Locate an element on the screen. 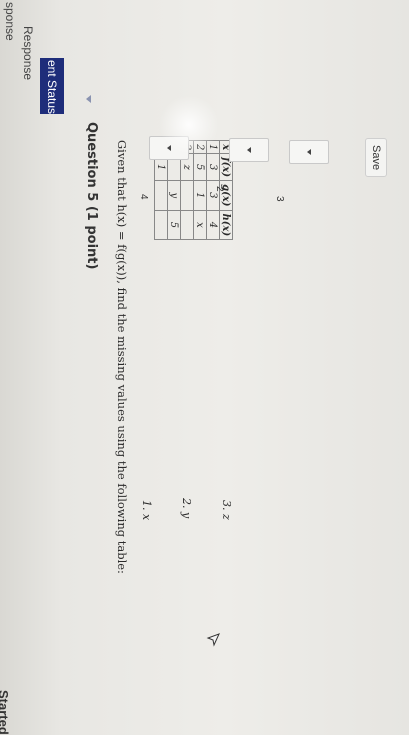  table-row: 251x is located at coordinates (200, 190).